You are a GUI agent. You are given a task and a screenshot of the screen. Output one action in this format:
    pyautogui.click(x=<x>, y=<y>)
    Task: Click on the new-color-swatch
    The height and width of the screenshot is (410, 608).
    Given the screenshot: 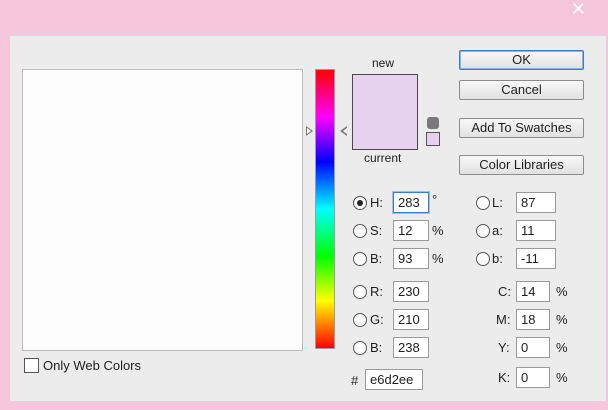 What is the action you would take?
    pyautogui.click(x=385, y=112)
    